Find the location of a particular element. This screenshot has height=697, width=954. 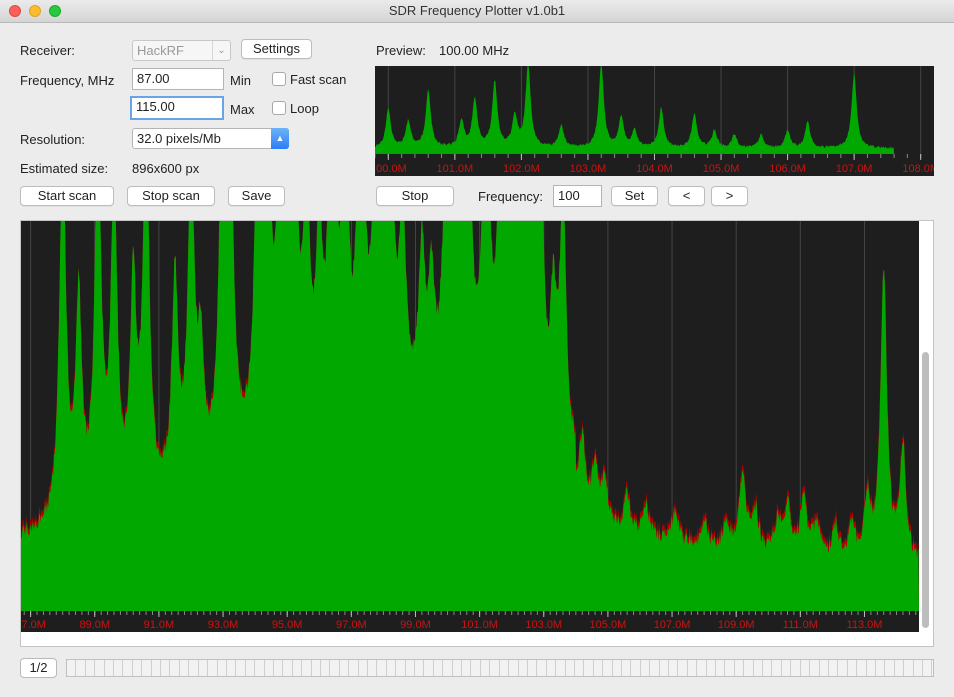

title-bar: SDR Frequency Plotter v1.0b1 is located at coordinates (477, 11).